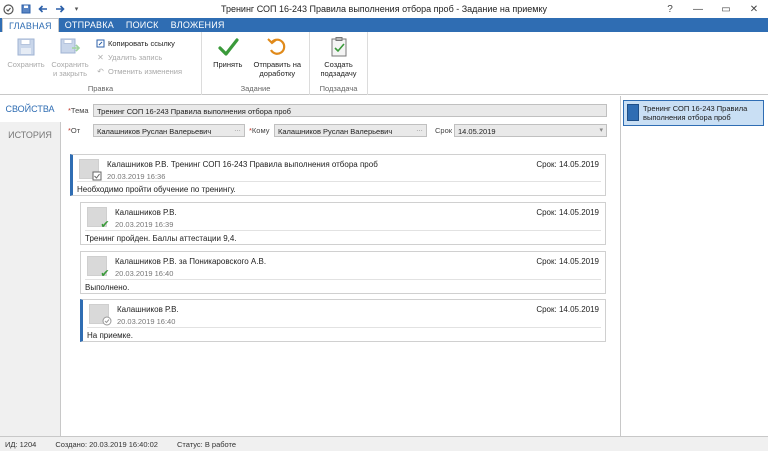 This screenshot has height=451, width=768. What do you see at coordinates (59, 9) in the screenshot?
I see `forward-arrow-icon` at bounding box center [59, 9].